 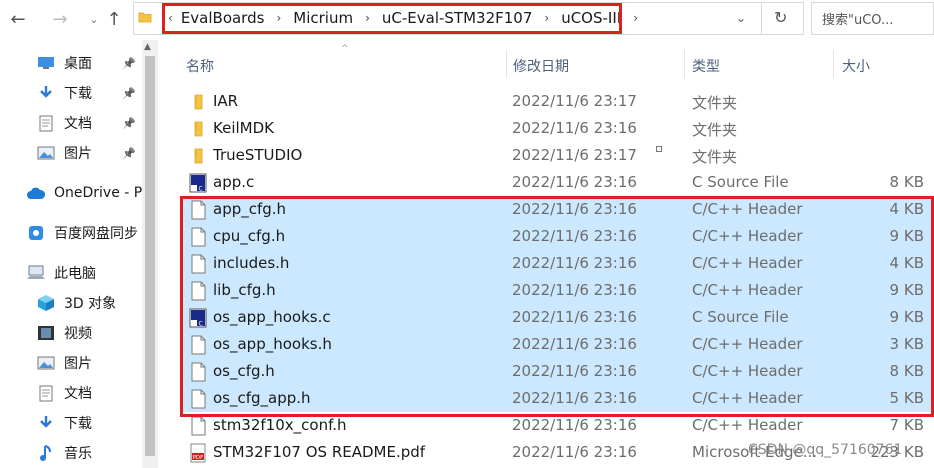 What do you see at coordinates (244, 371) in the screenshot?
I see `file-name: os_cfg.h` at bounding box center [244, 371].